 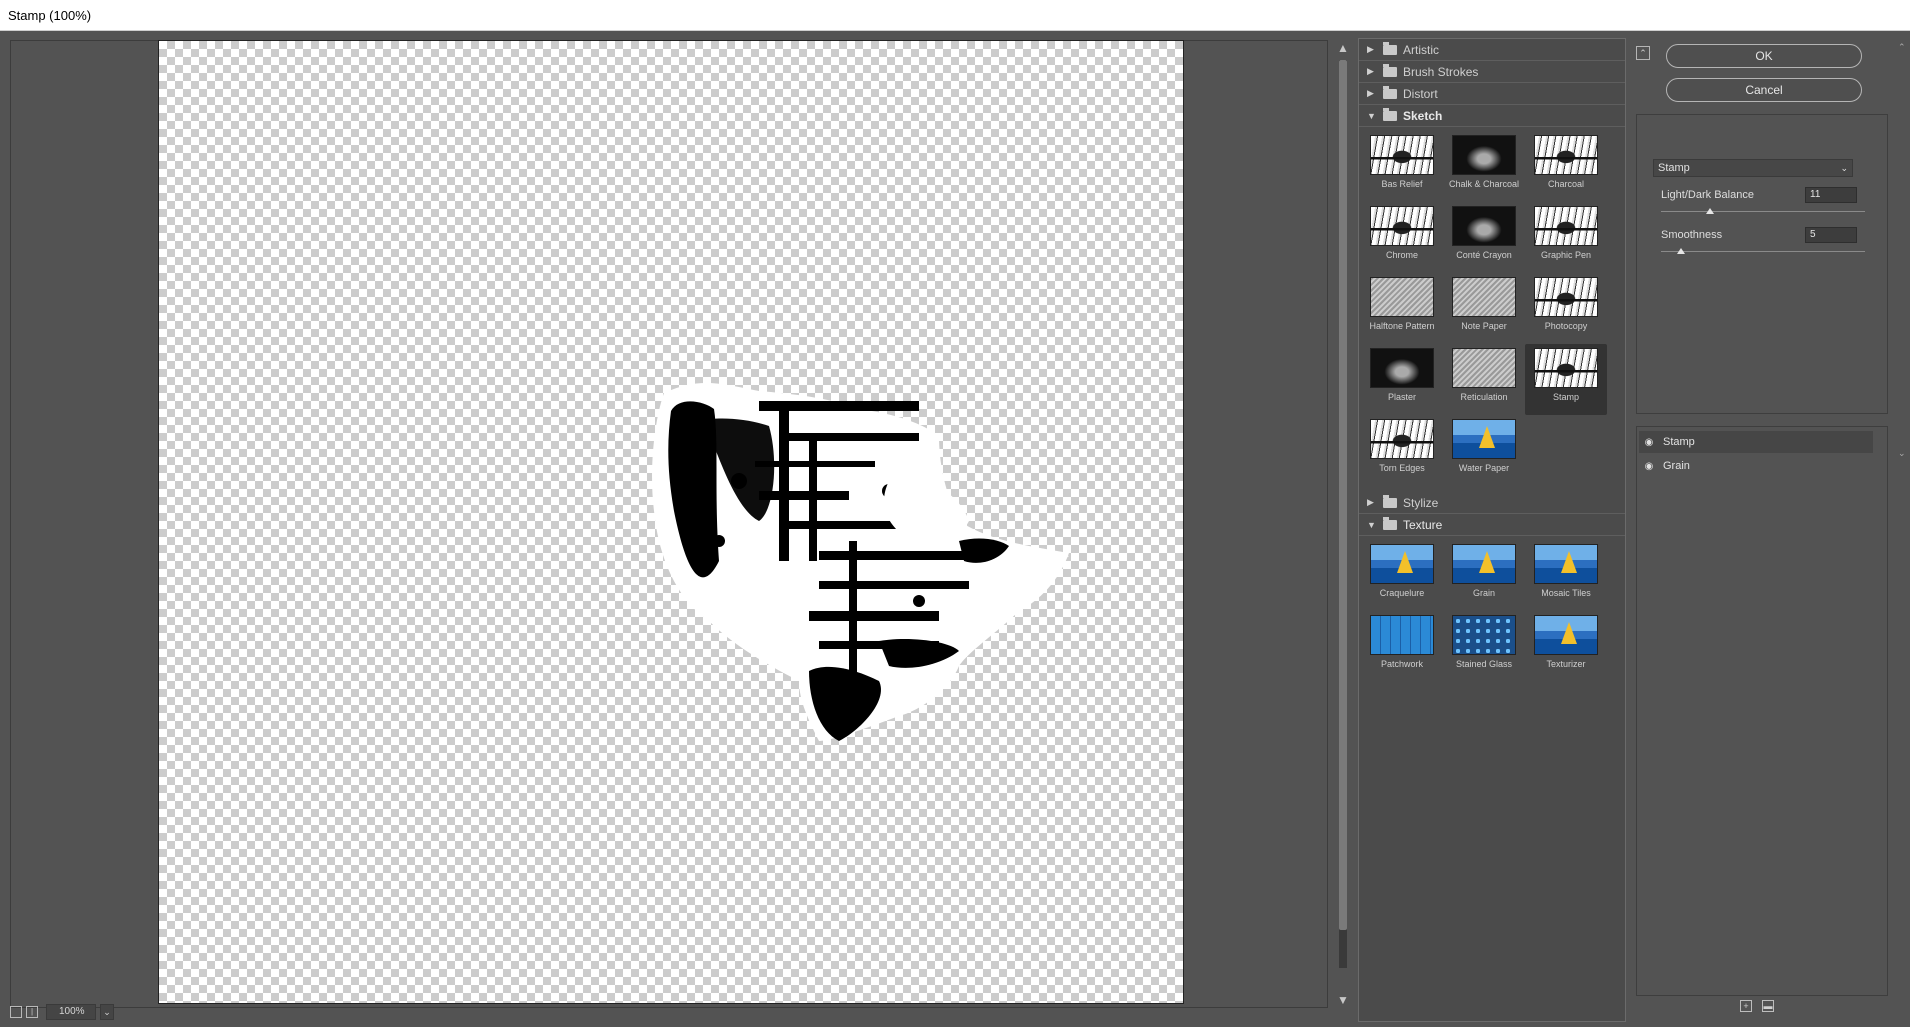 What do you see at coordinates (1764, 90) in the screenshot?
I see `cancel-button: Cancel` at bounding box center [1764, 90].